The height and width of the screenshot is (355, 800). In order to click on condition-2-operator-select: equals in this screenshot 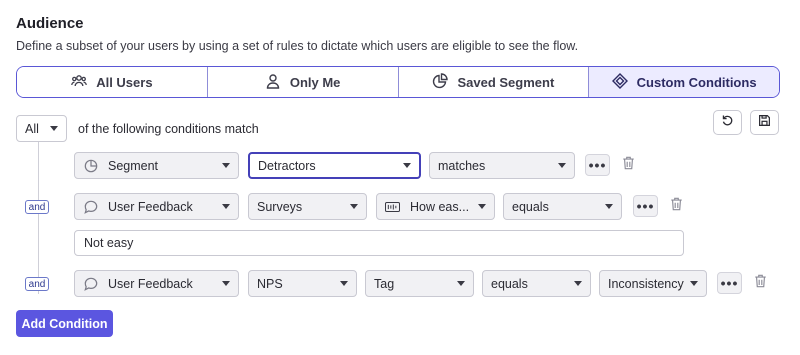, I will do `click(562, 206)`.